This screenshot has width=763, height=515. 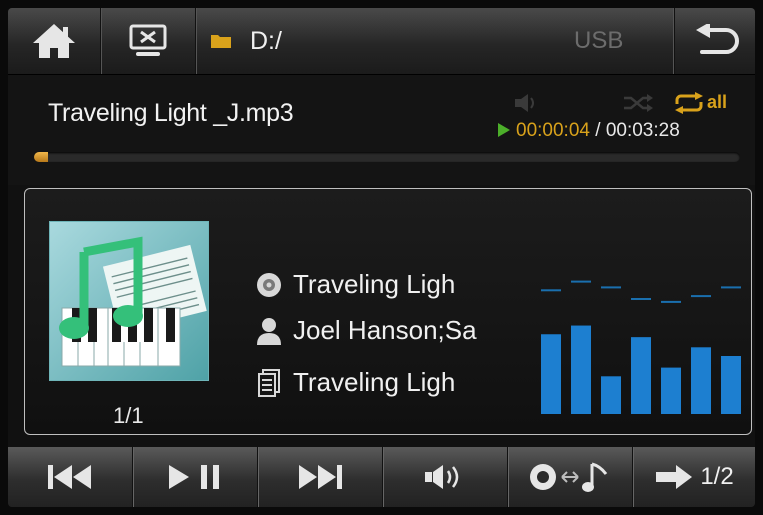 I want to click on mute-icon, so click(x=524, y=103).